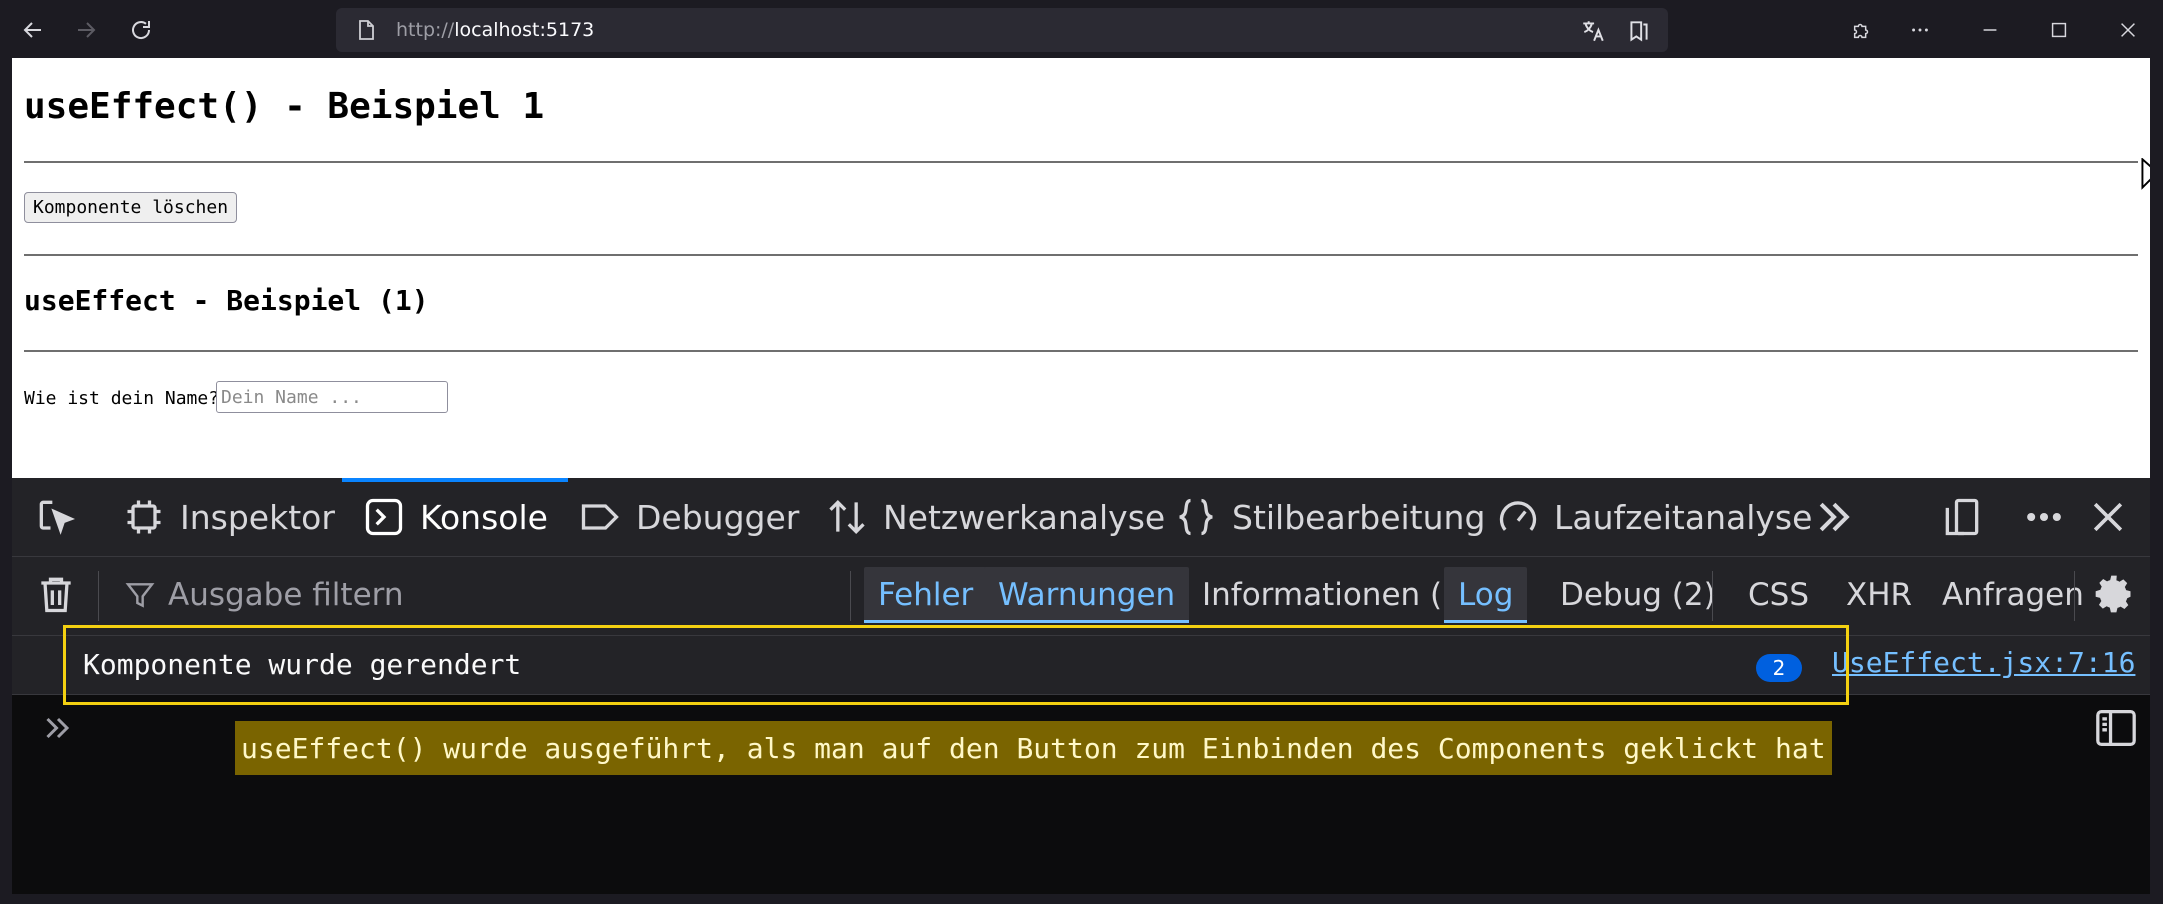  I want to click on tab-style-editor: Stilbearbeitung, so click(1329, 517).